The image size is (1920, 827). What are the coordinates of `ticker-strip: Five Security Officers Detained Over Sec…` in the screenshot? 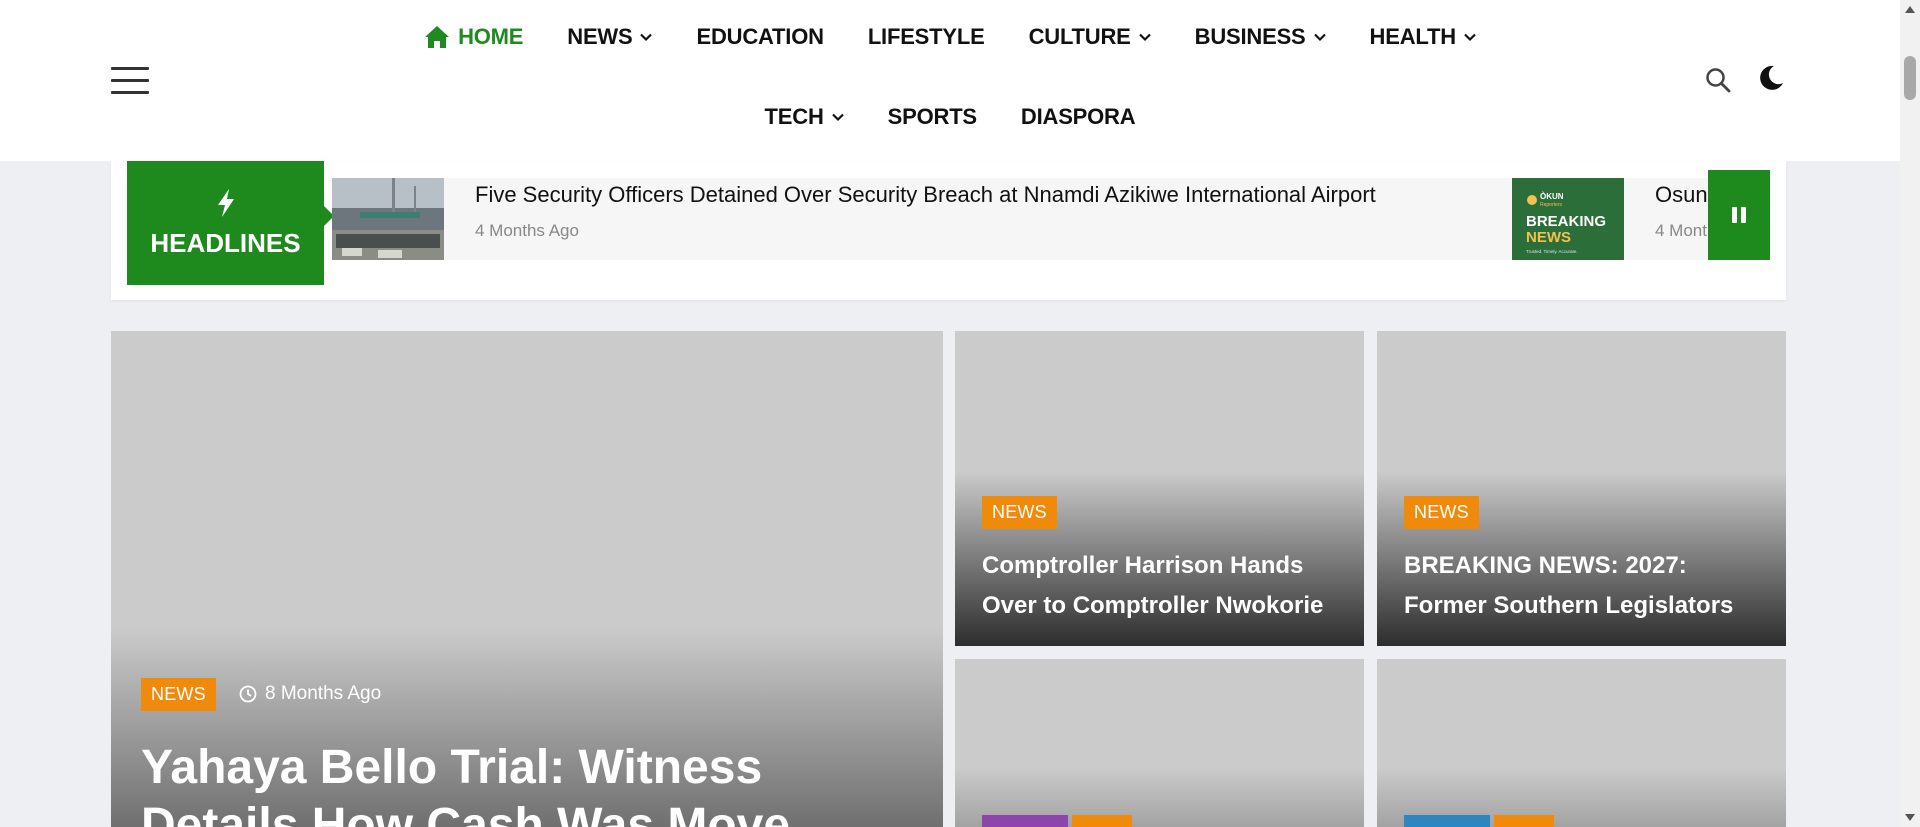 It's located at (1051, 219).